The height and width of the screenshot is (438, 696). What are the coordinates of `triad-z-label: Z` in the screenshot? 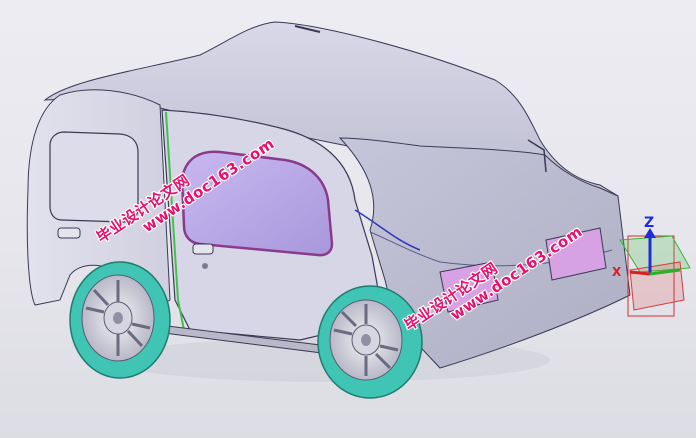 It's located at (649, 223).